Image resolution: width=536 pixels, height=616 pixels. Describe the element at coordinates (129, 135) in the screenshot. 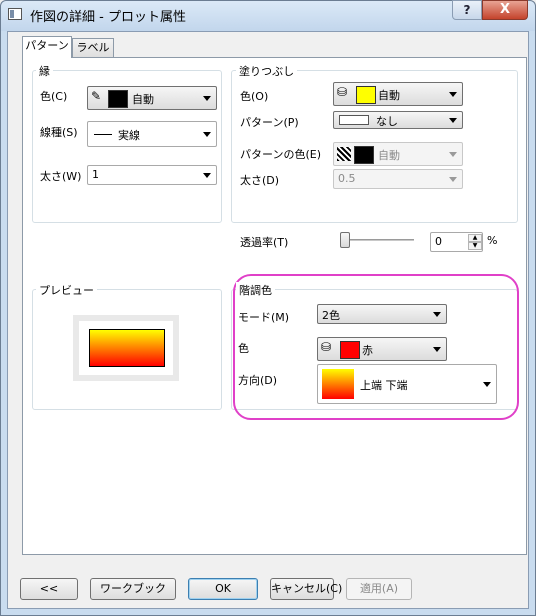

I see `border-linetype-value: 実線` at that location.